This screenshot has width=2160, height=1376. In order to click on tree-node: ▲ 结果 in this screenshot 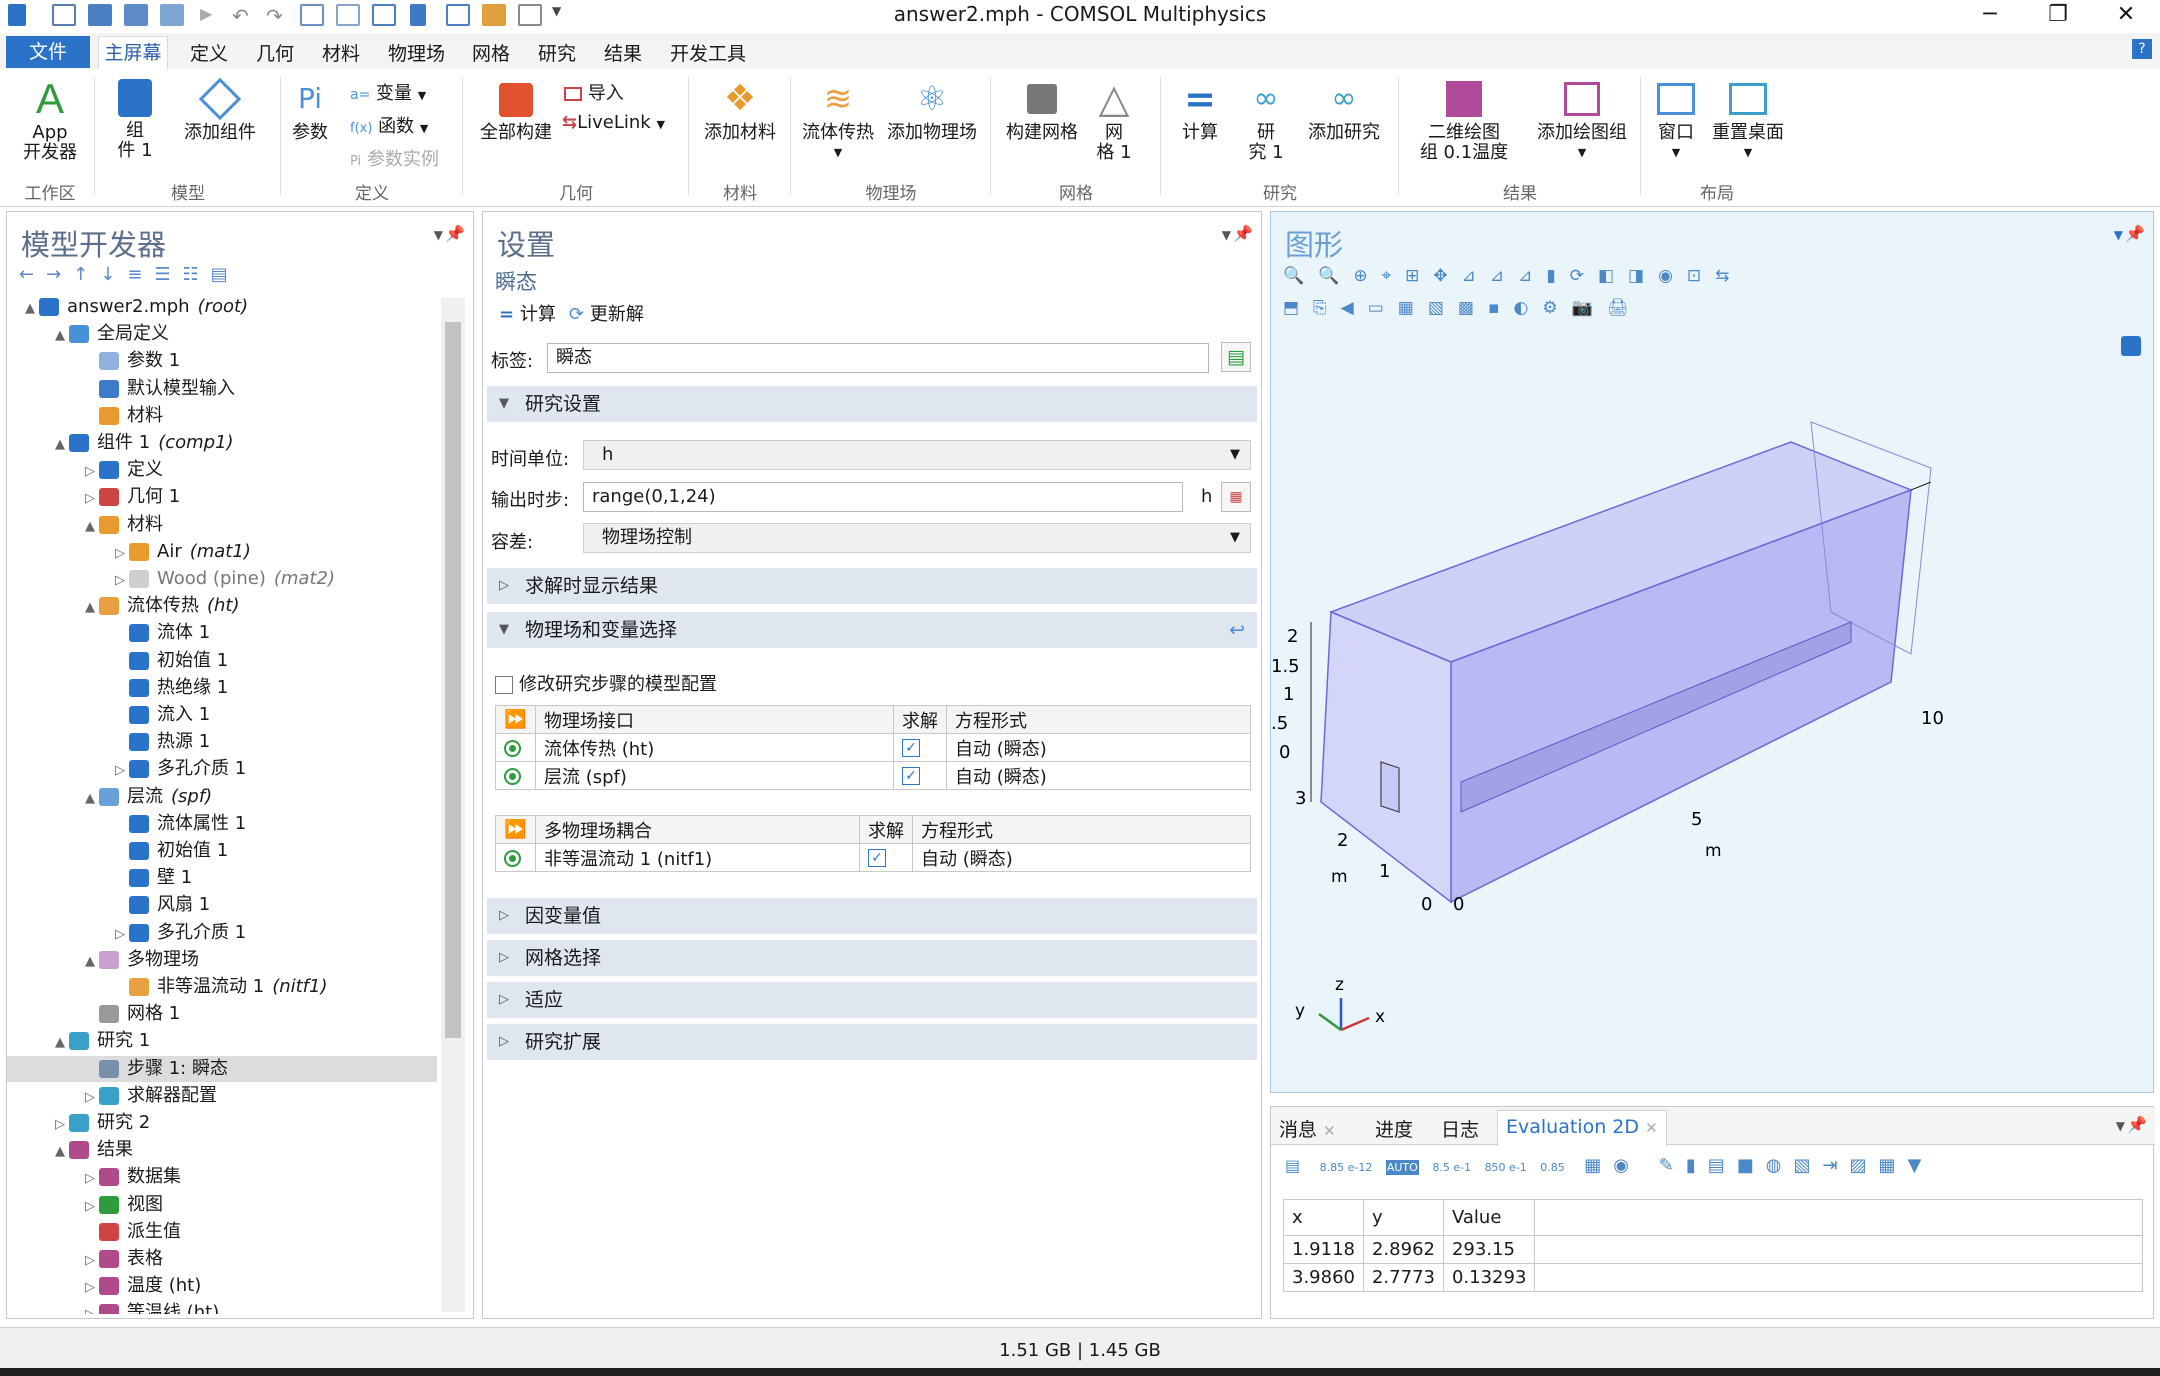, I will do `click(222, 1150)`.